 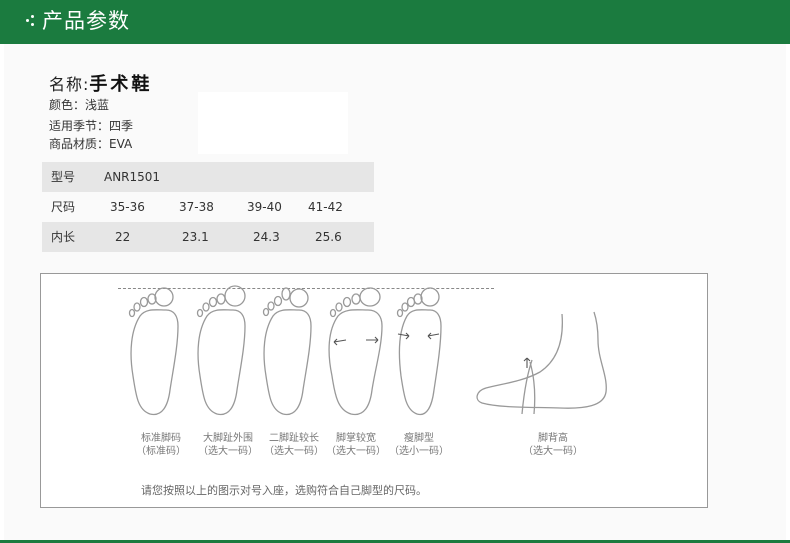 What do you see at coordinates (266, 237) in the screenshot?
I see `length-cell: 24.3` at bounding box center [266, 237].